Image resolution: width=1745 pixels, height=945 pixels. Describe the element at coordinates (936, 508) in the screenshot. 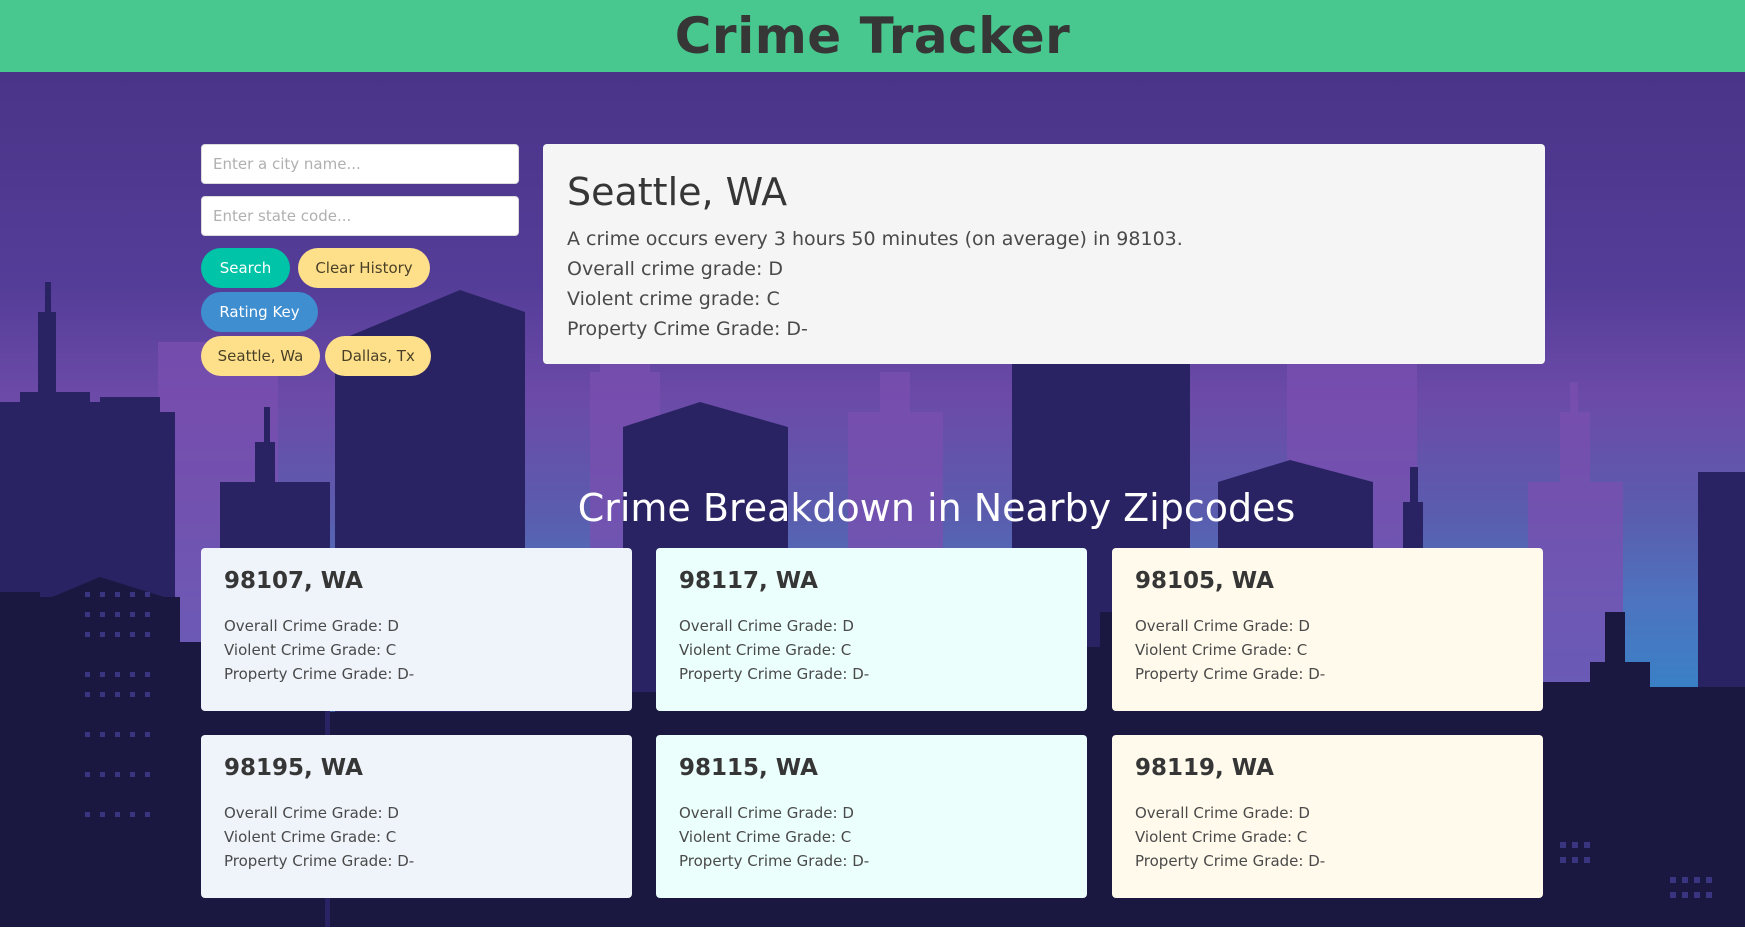

I see `nearby-section-title: Crime Breakdown in Nearby Zipcodes` at that location.